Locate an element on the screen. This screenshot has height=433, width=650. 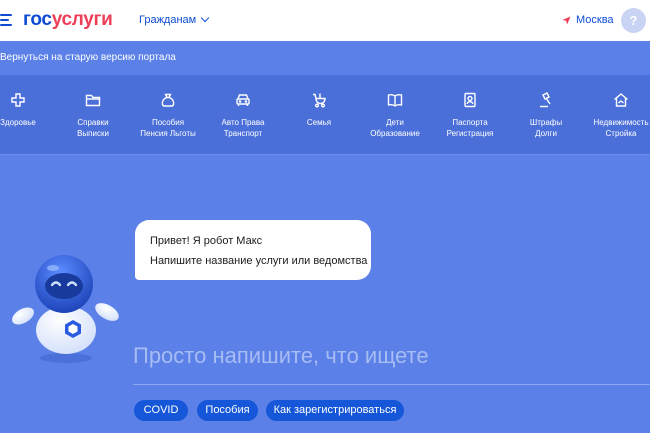
money-bag-icon is located at coordinates (168, 100).